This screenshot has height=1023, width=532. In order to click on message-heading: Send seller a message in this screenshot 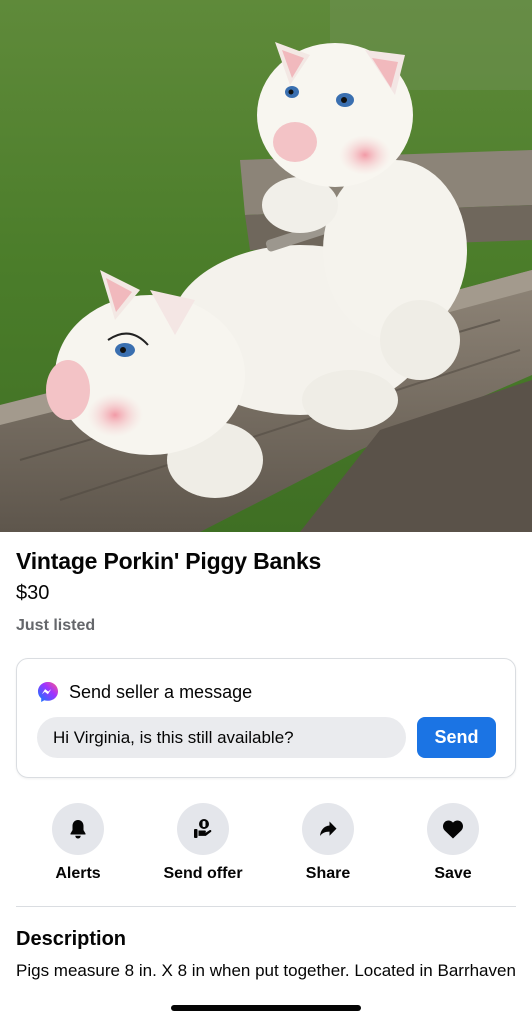, I will do `click(161, 691)`.